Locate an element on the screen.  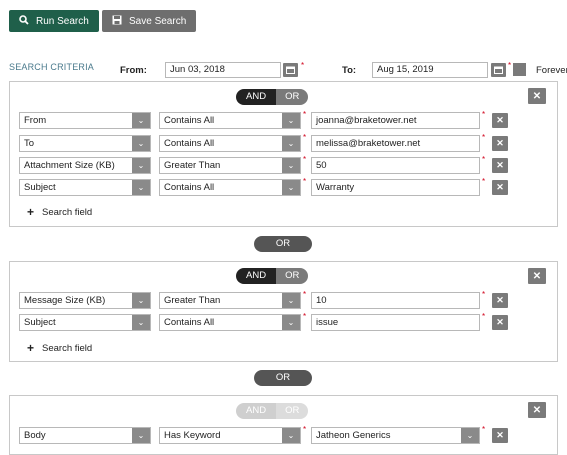
value-select: Jatheon Generics ⌄ is located at coordinates (395, 435).